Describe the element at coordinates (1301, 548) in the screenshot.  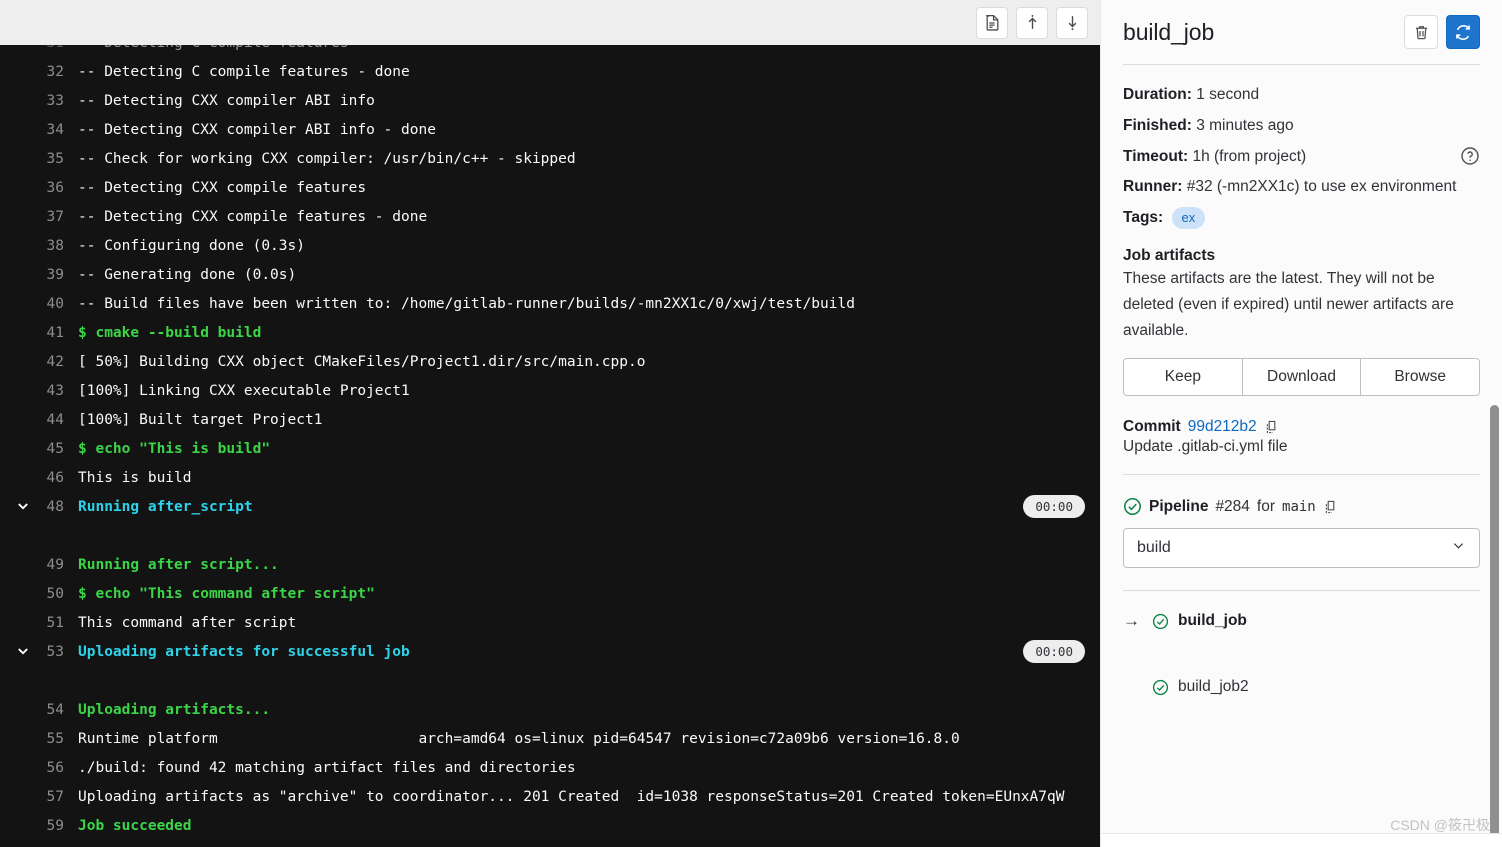
I see `stage-select: build` at that location.